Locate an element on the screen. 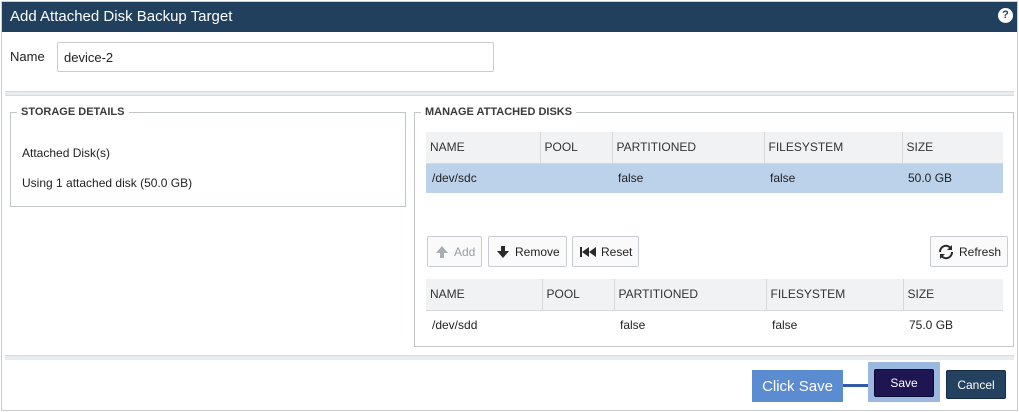 The width and height of the screenshot is (1019, 412). save-button: Save is located at coordinates (904, 383).